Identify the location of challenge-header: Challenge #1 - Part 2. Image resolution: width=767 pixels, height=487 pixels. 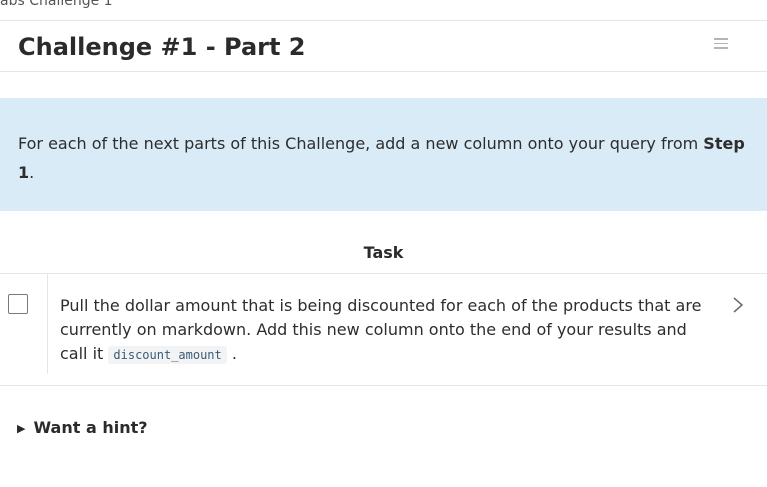
(383, 46).